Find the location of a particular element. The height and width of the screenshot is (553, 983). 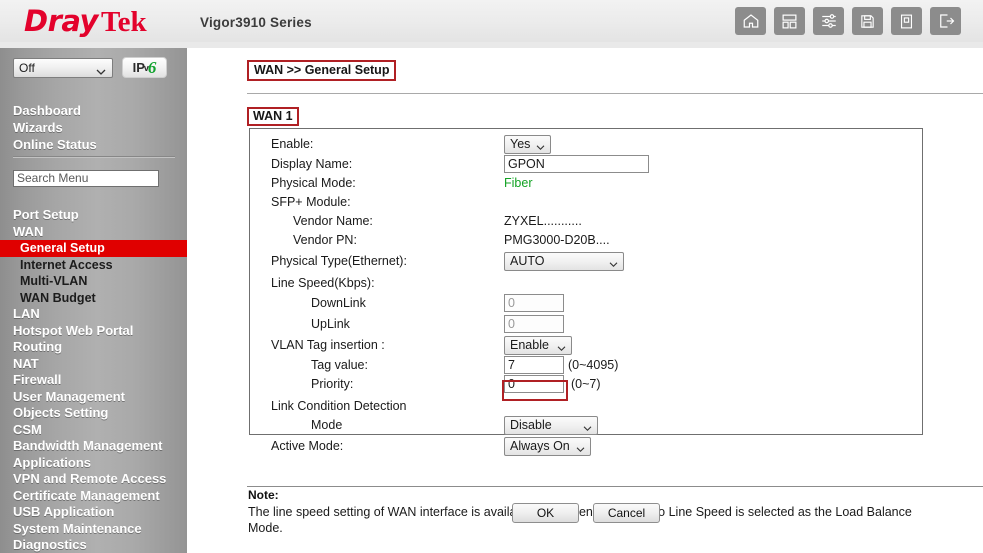

header-icon-bar is located at coordinates (848, 21).